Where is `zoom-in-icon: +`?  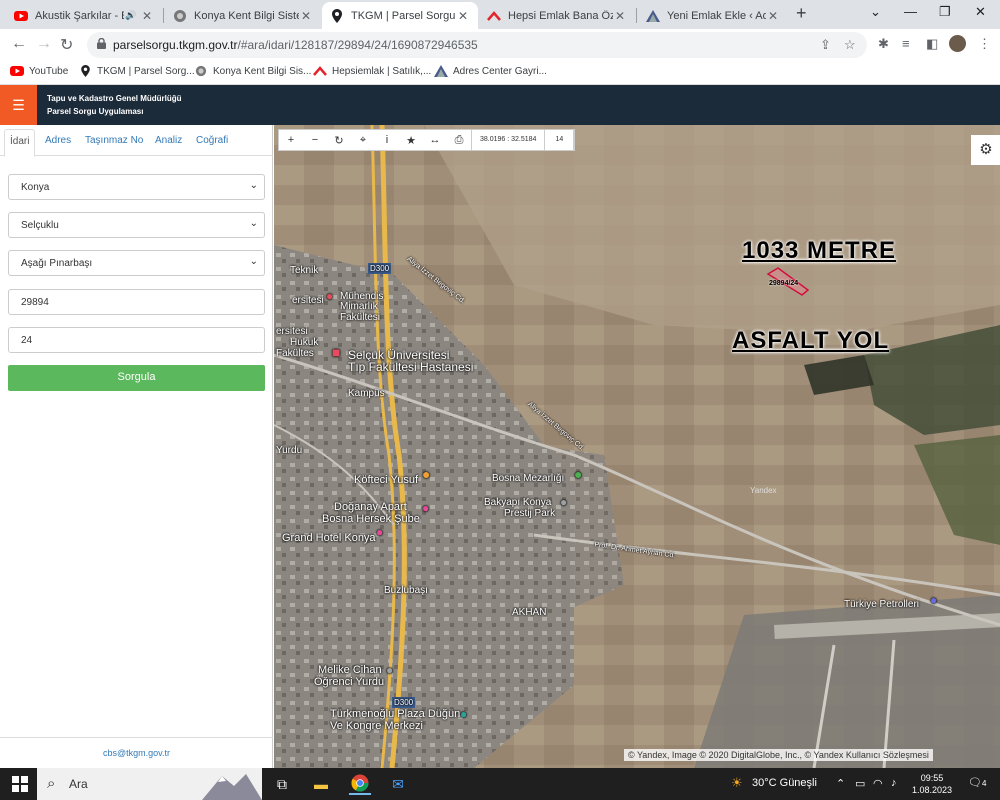
zoom-in-icon: + is located at coordinates (291, 140).